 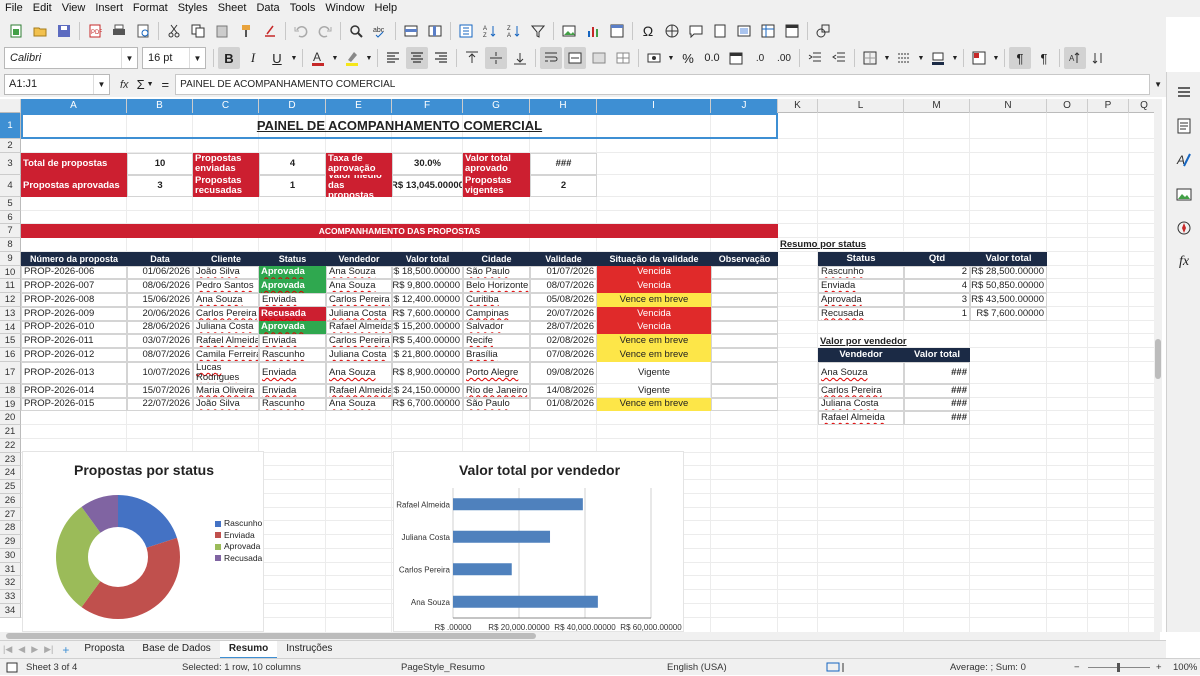 I want to click on column-header-K: K, so click(x=798, y=106).